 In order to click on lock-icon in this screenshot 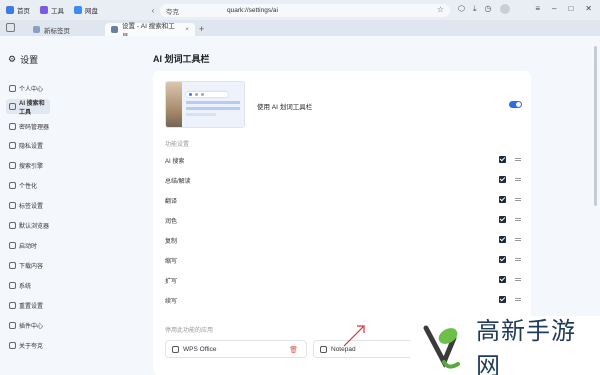, I will do `click(12, 145)`.